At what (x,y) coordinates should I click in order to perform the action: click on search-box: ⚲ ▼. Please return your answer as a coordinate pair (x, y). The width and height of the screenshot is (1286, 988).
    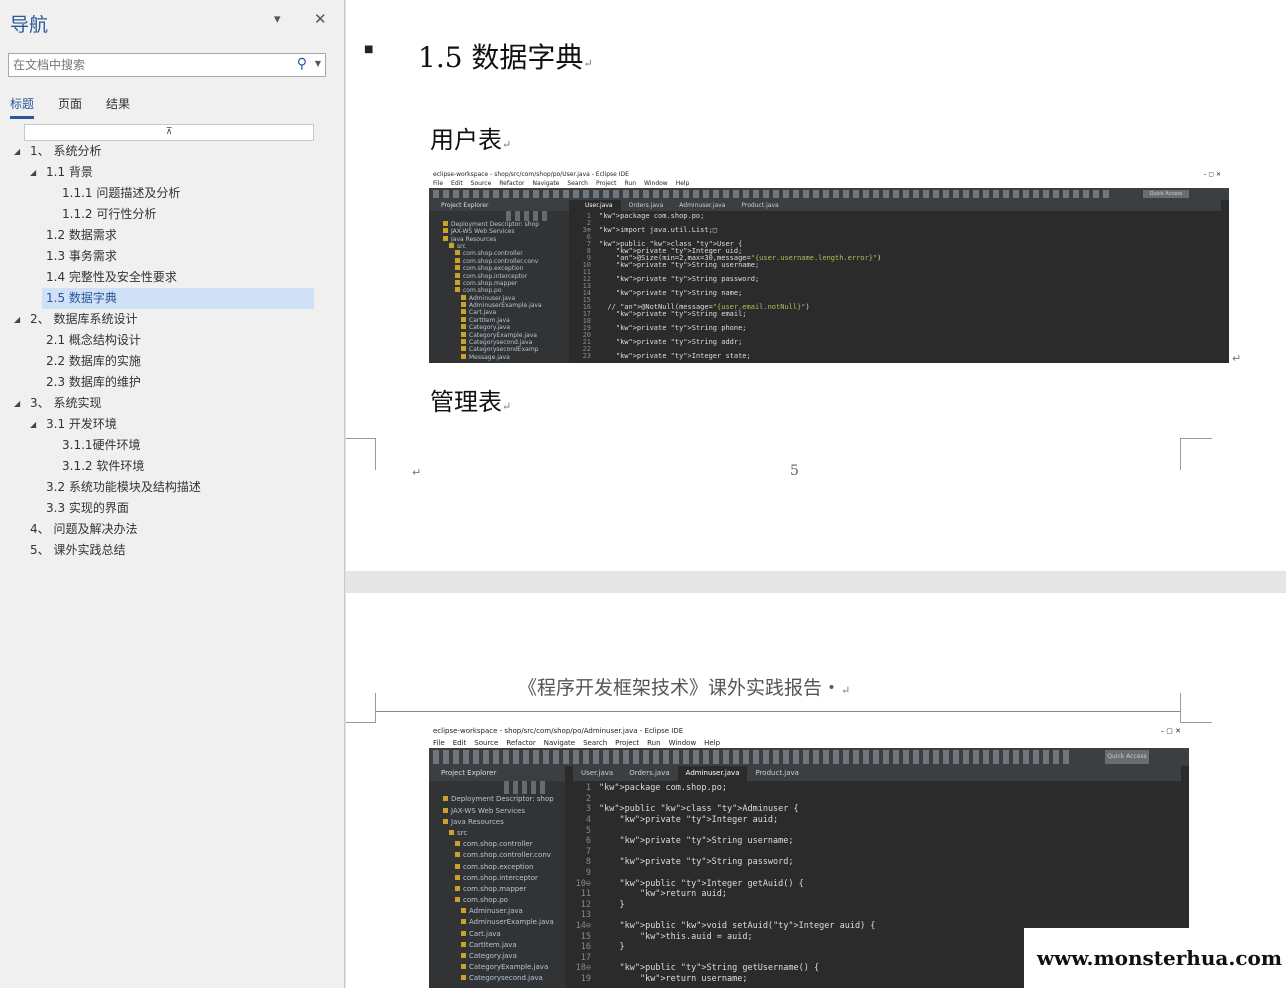
    Looking at the image, I should click on (167, 65).